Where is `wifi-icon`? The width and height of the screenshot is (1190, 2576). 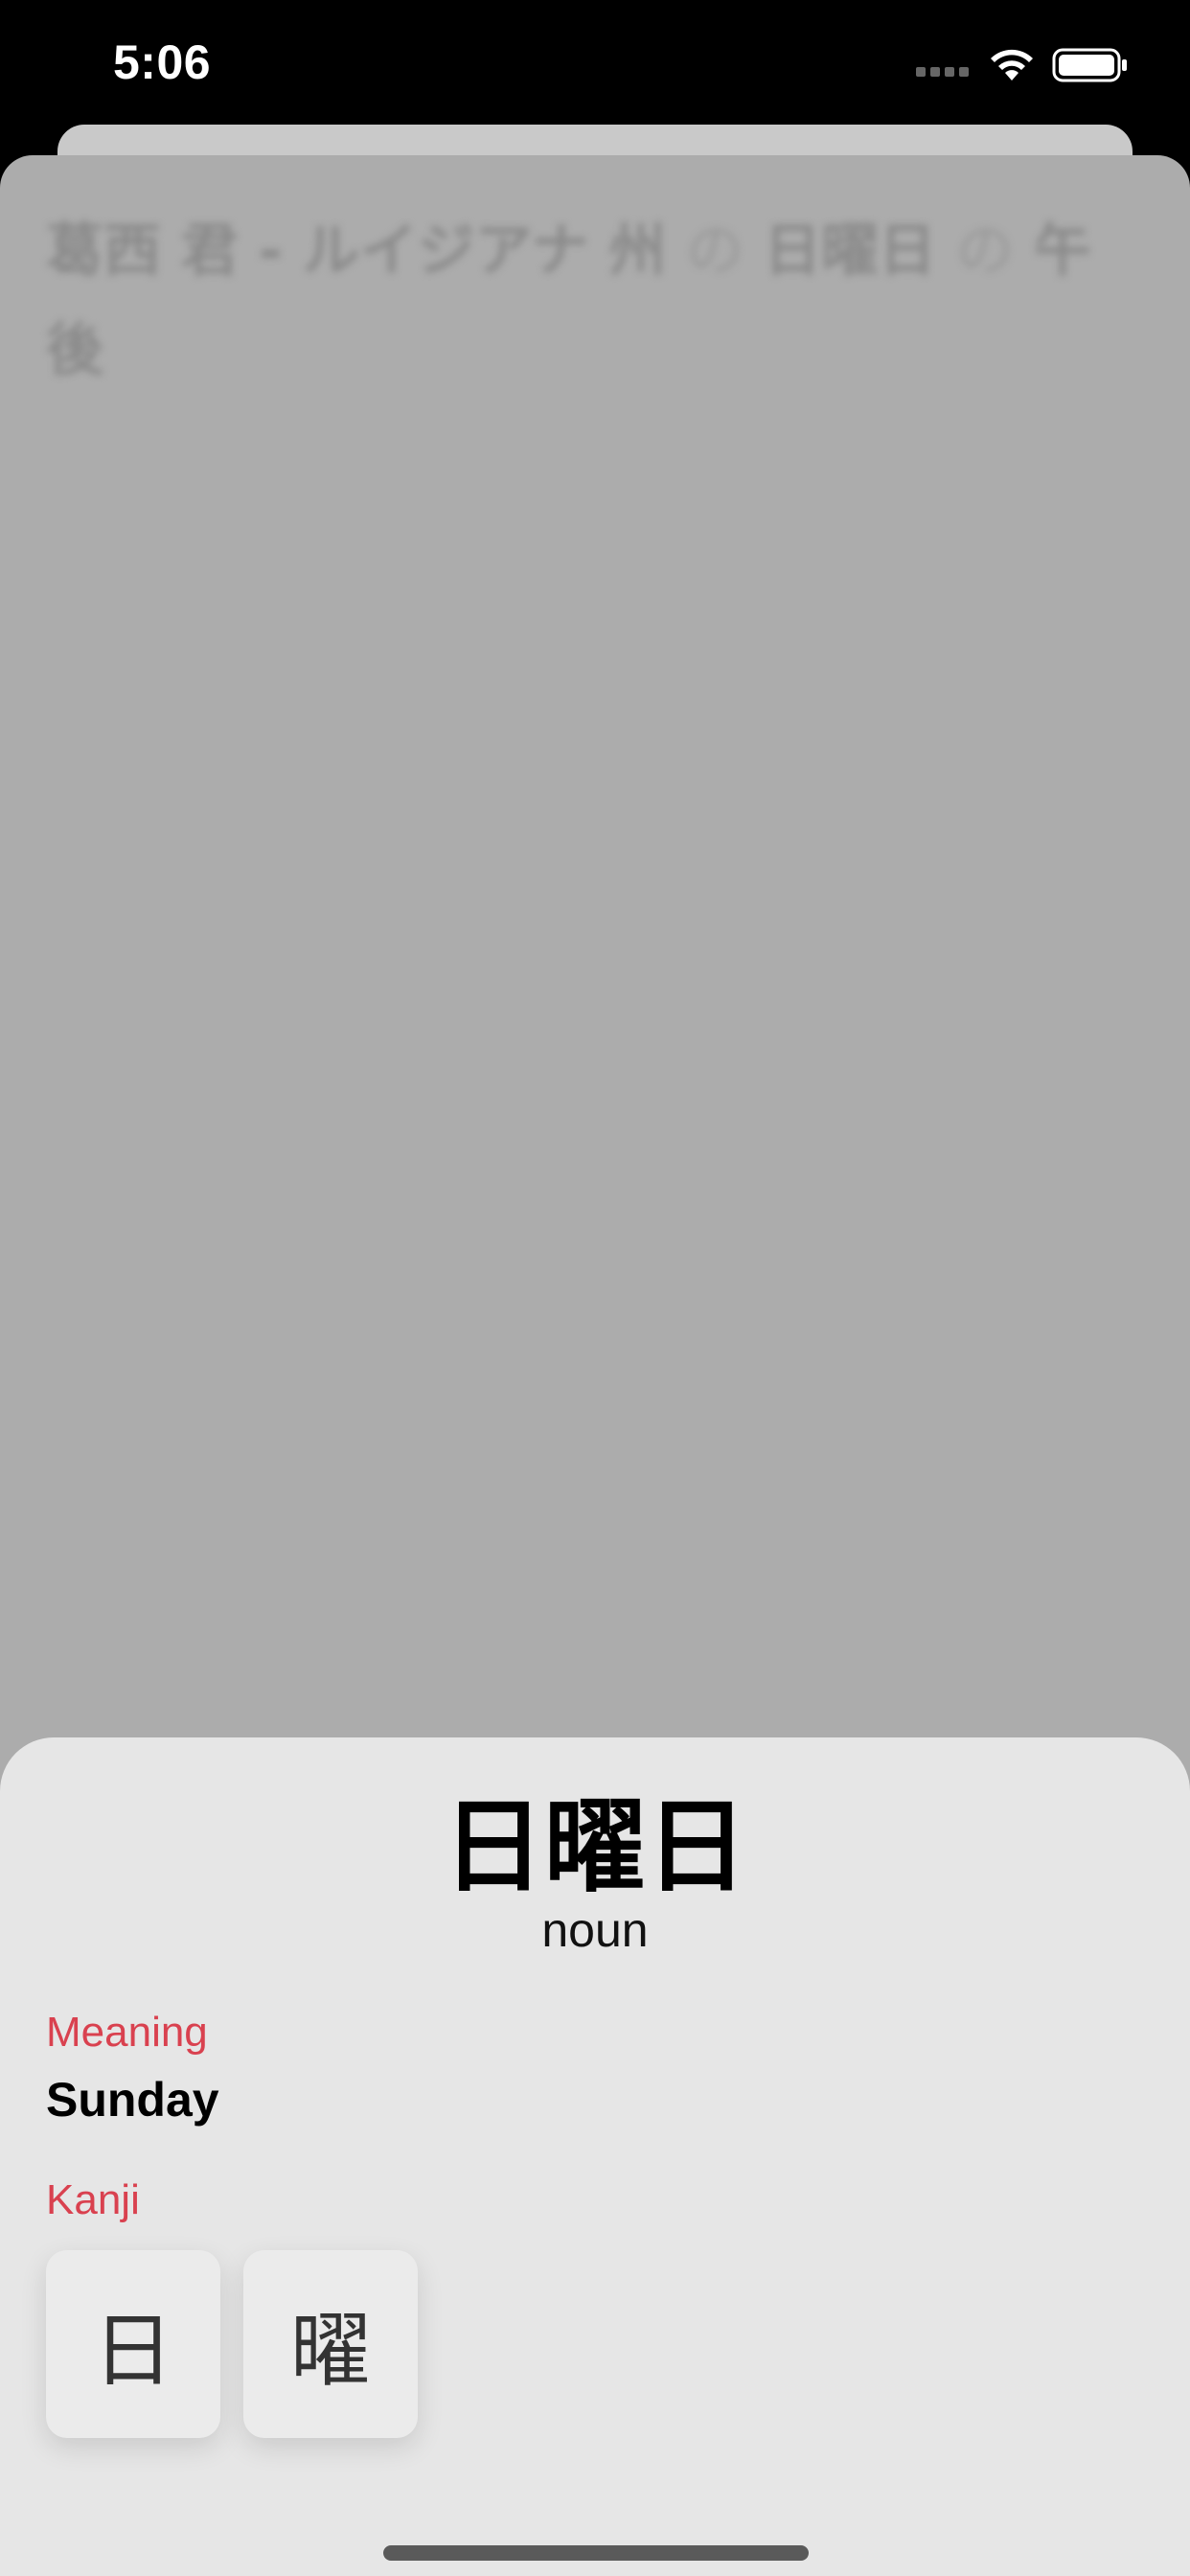 wifi-icon is located at coordinates (1012, 64).